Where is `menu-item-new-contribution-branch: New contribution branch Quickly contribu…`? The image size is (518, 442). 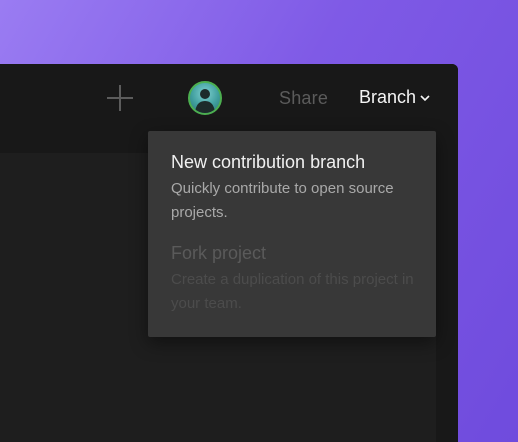
menu-item-new-contribution-branch: New contribution branch Quickly contribu… is located at coordinates (293, 188).